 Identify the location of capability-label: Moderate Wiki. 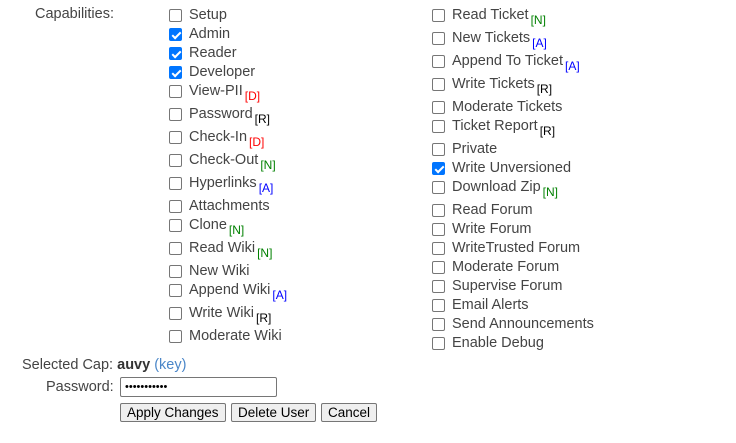
(235, 336).